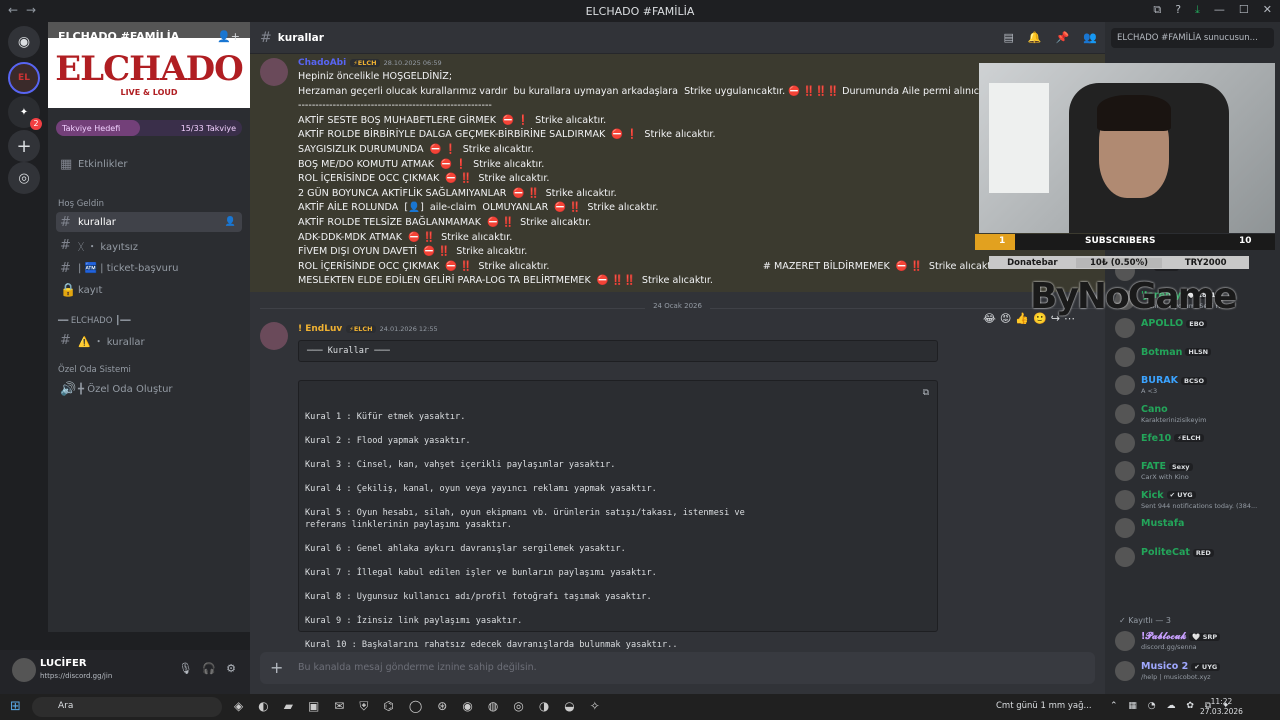 Image resolution: width=1280 pixels, height=720 pixels. What do you see at coordinates (25, 113) in the screenshot?
I see `server-icon-other: ✦` at bounding box center [25, 113].